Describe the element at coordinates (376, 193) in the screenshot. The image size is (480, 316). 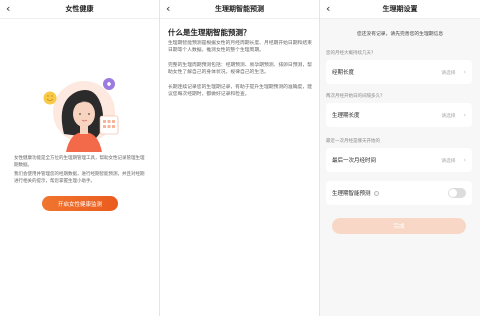
I see `info-icon: i` at that location.